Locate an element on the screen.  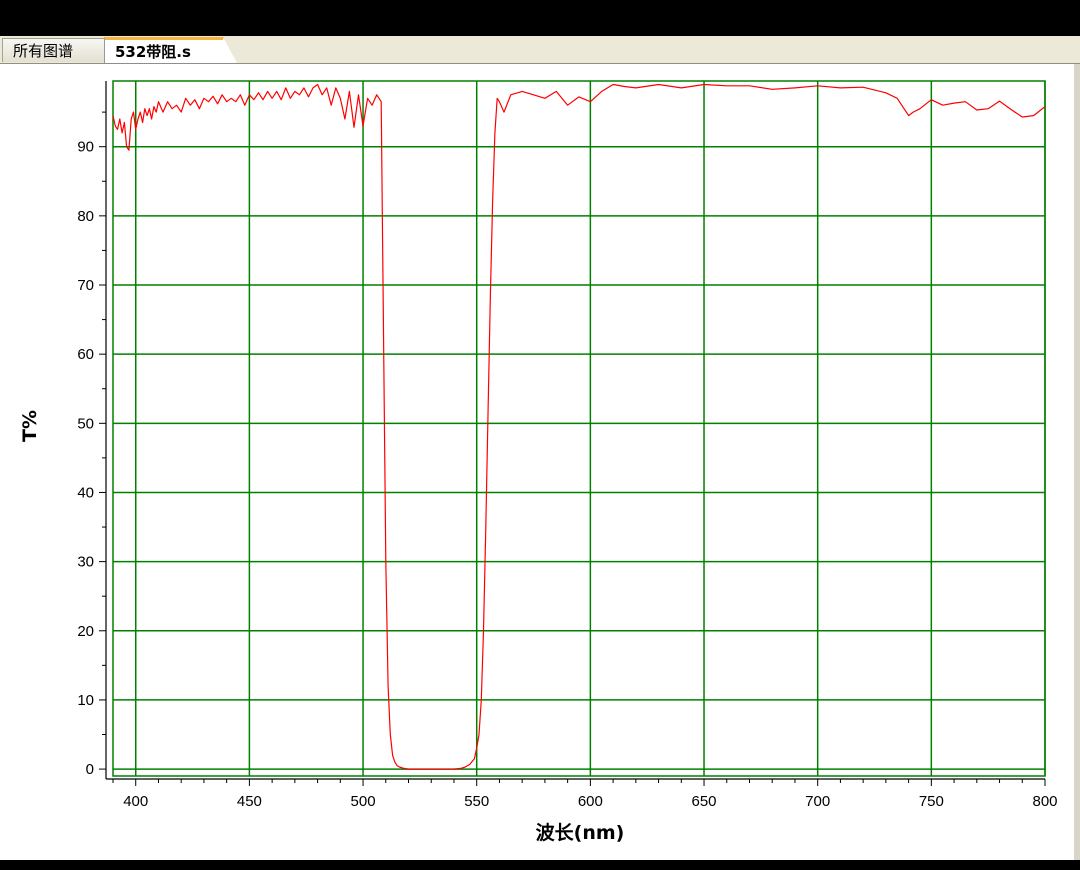
y-tick-label: 10 is located at coordinates (85, 700).